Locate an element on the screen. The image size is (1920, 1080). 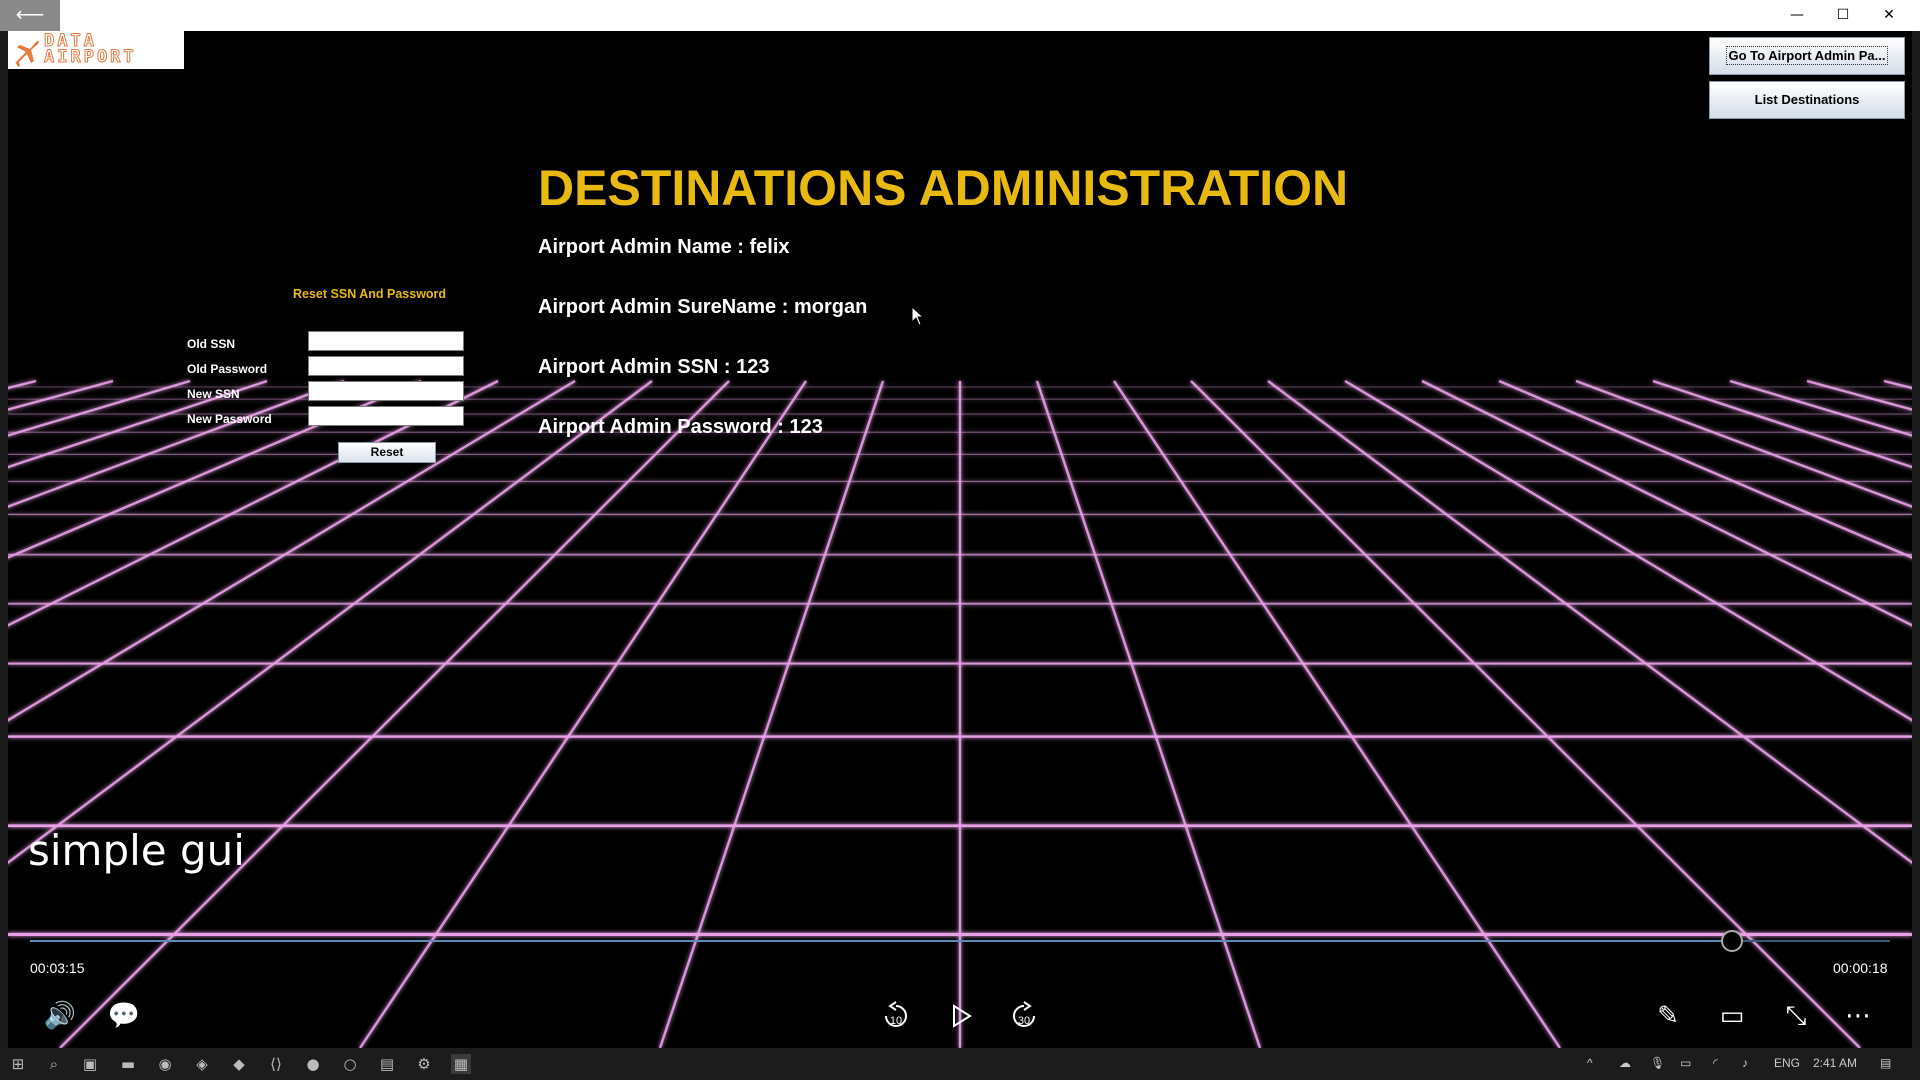
exit-fullscreen-icon: ⤡ is located at coordinates (1796, 1016).